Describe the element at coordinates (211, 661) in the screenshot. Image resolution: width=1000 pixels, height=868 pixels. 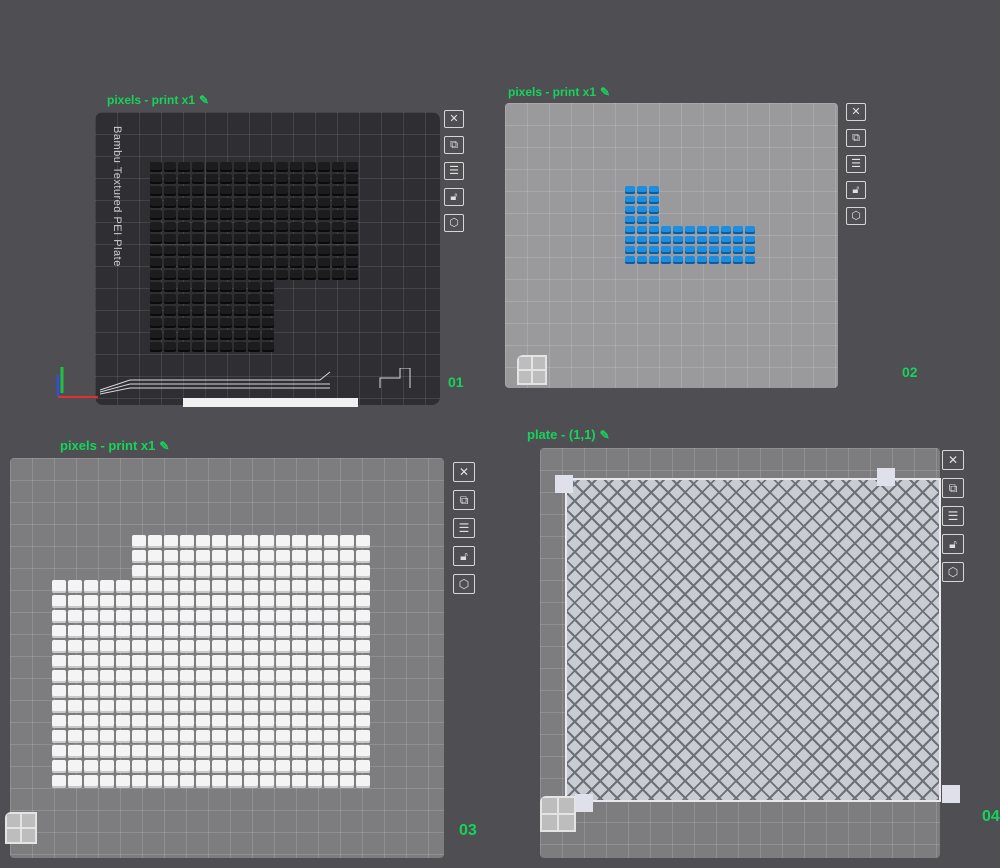
I see `plate-3-pixel-model` at that location.